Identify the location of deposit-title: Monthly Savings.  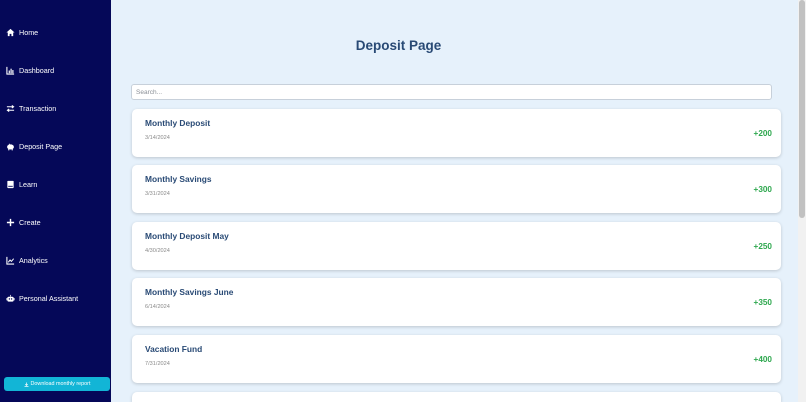
(178, 179).